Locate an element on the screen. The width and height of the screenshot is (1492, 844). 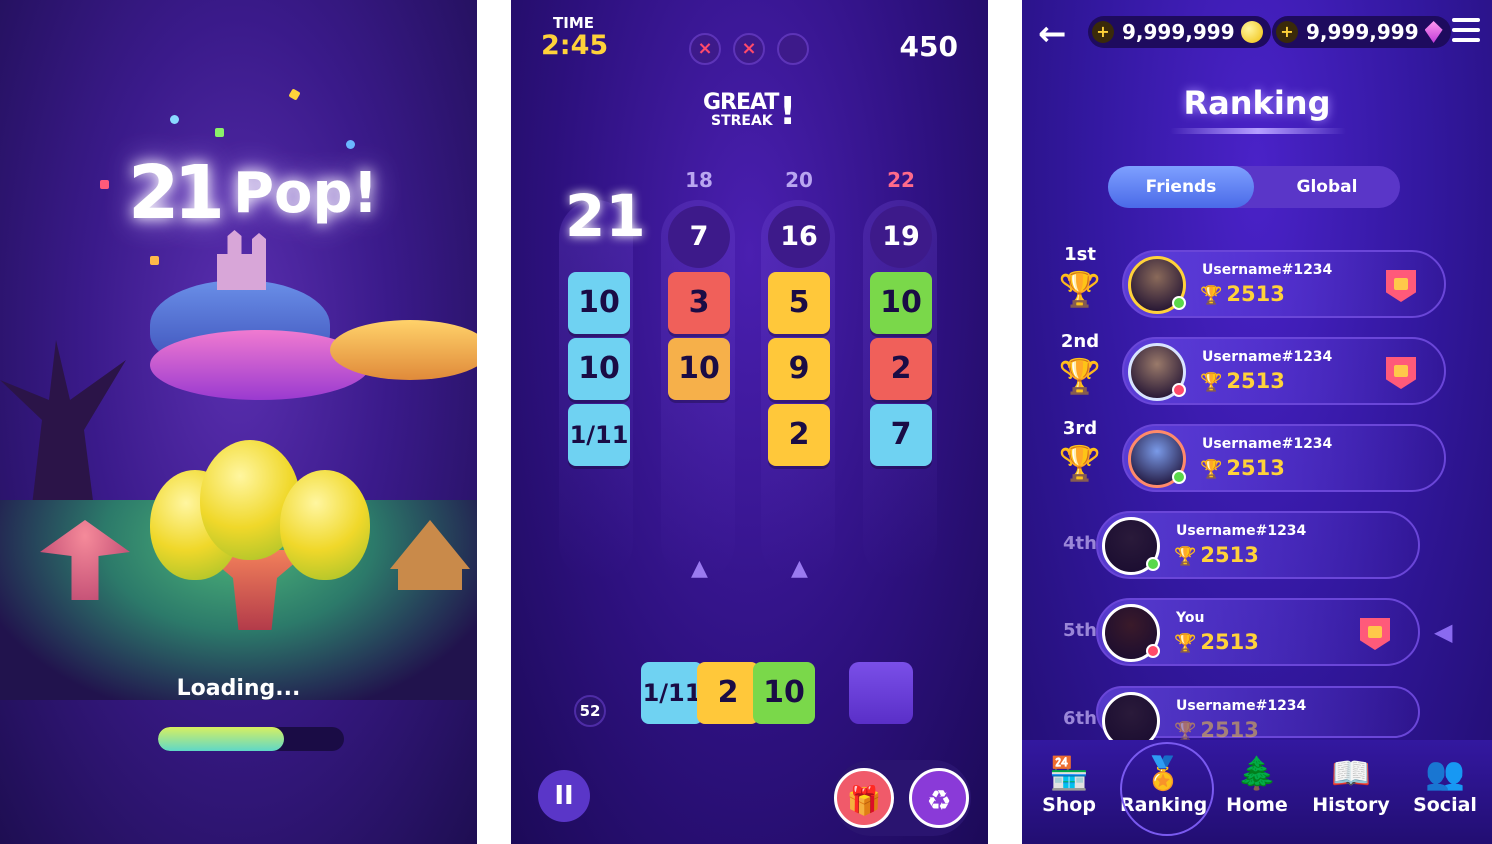
score: 450 is located at coordinates (928, 46).